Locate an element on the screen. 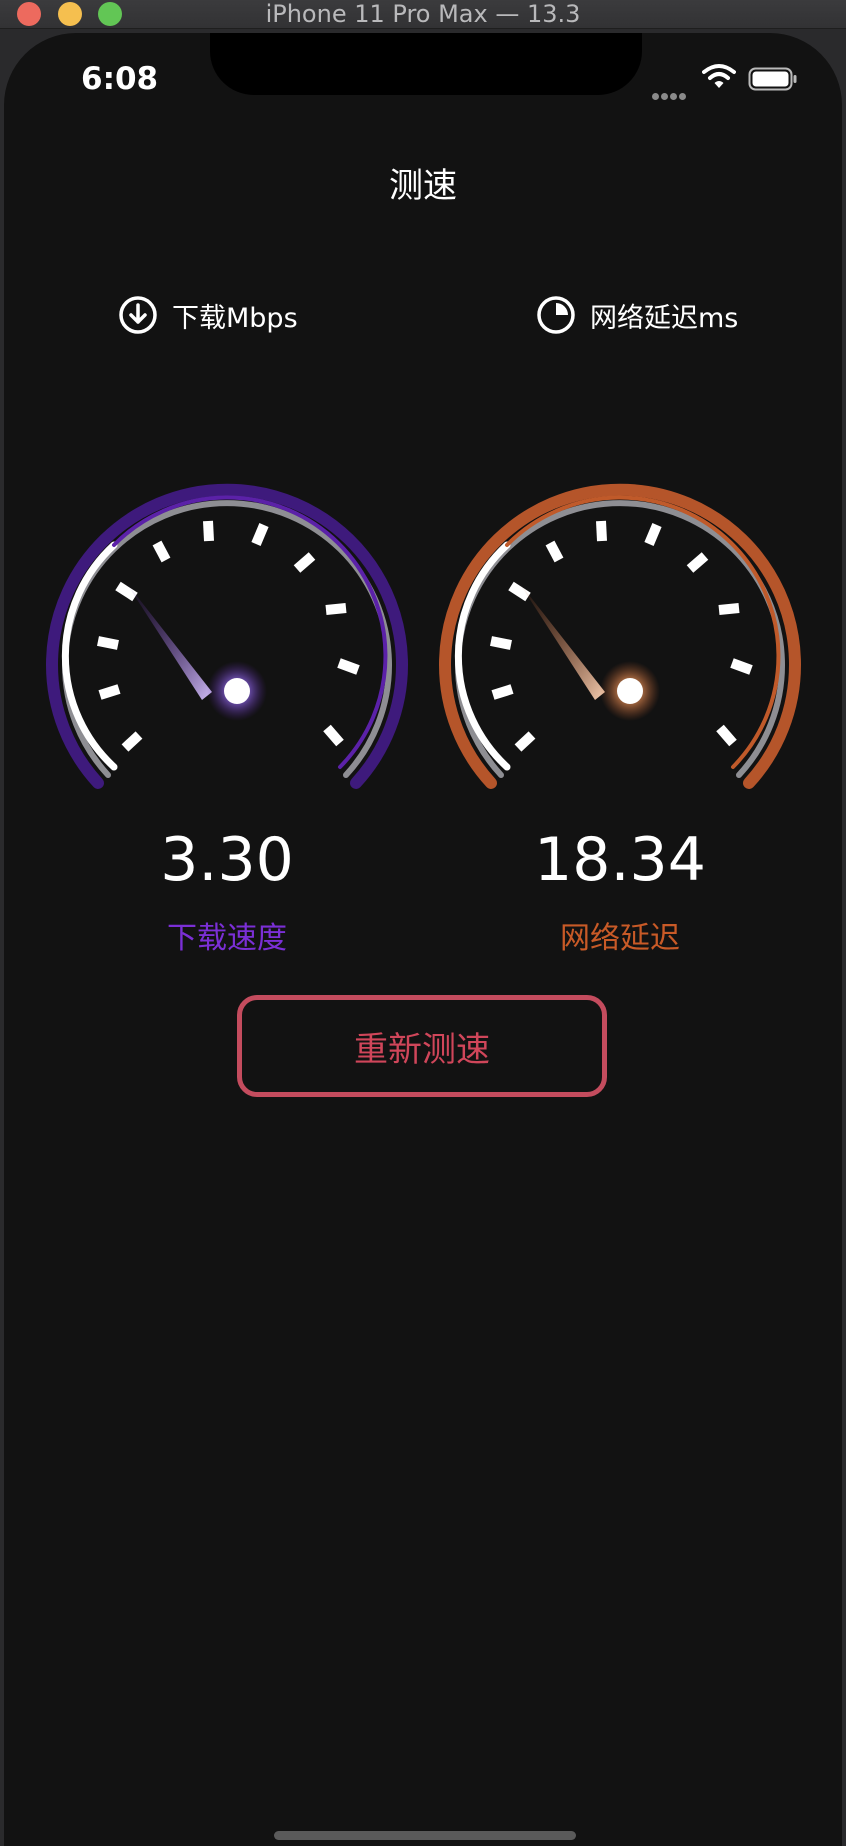 This screenshot has height=1846, width=846. latency-label: 网络延迟 is located at coordinates (620, 938).